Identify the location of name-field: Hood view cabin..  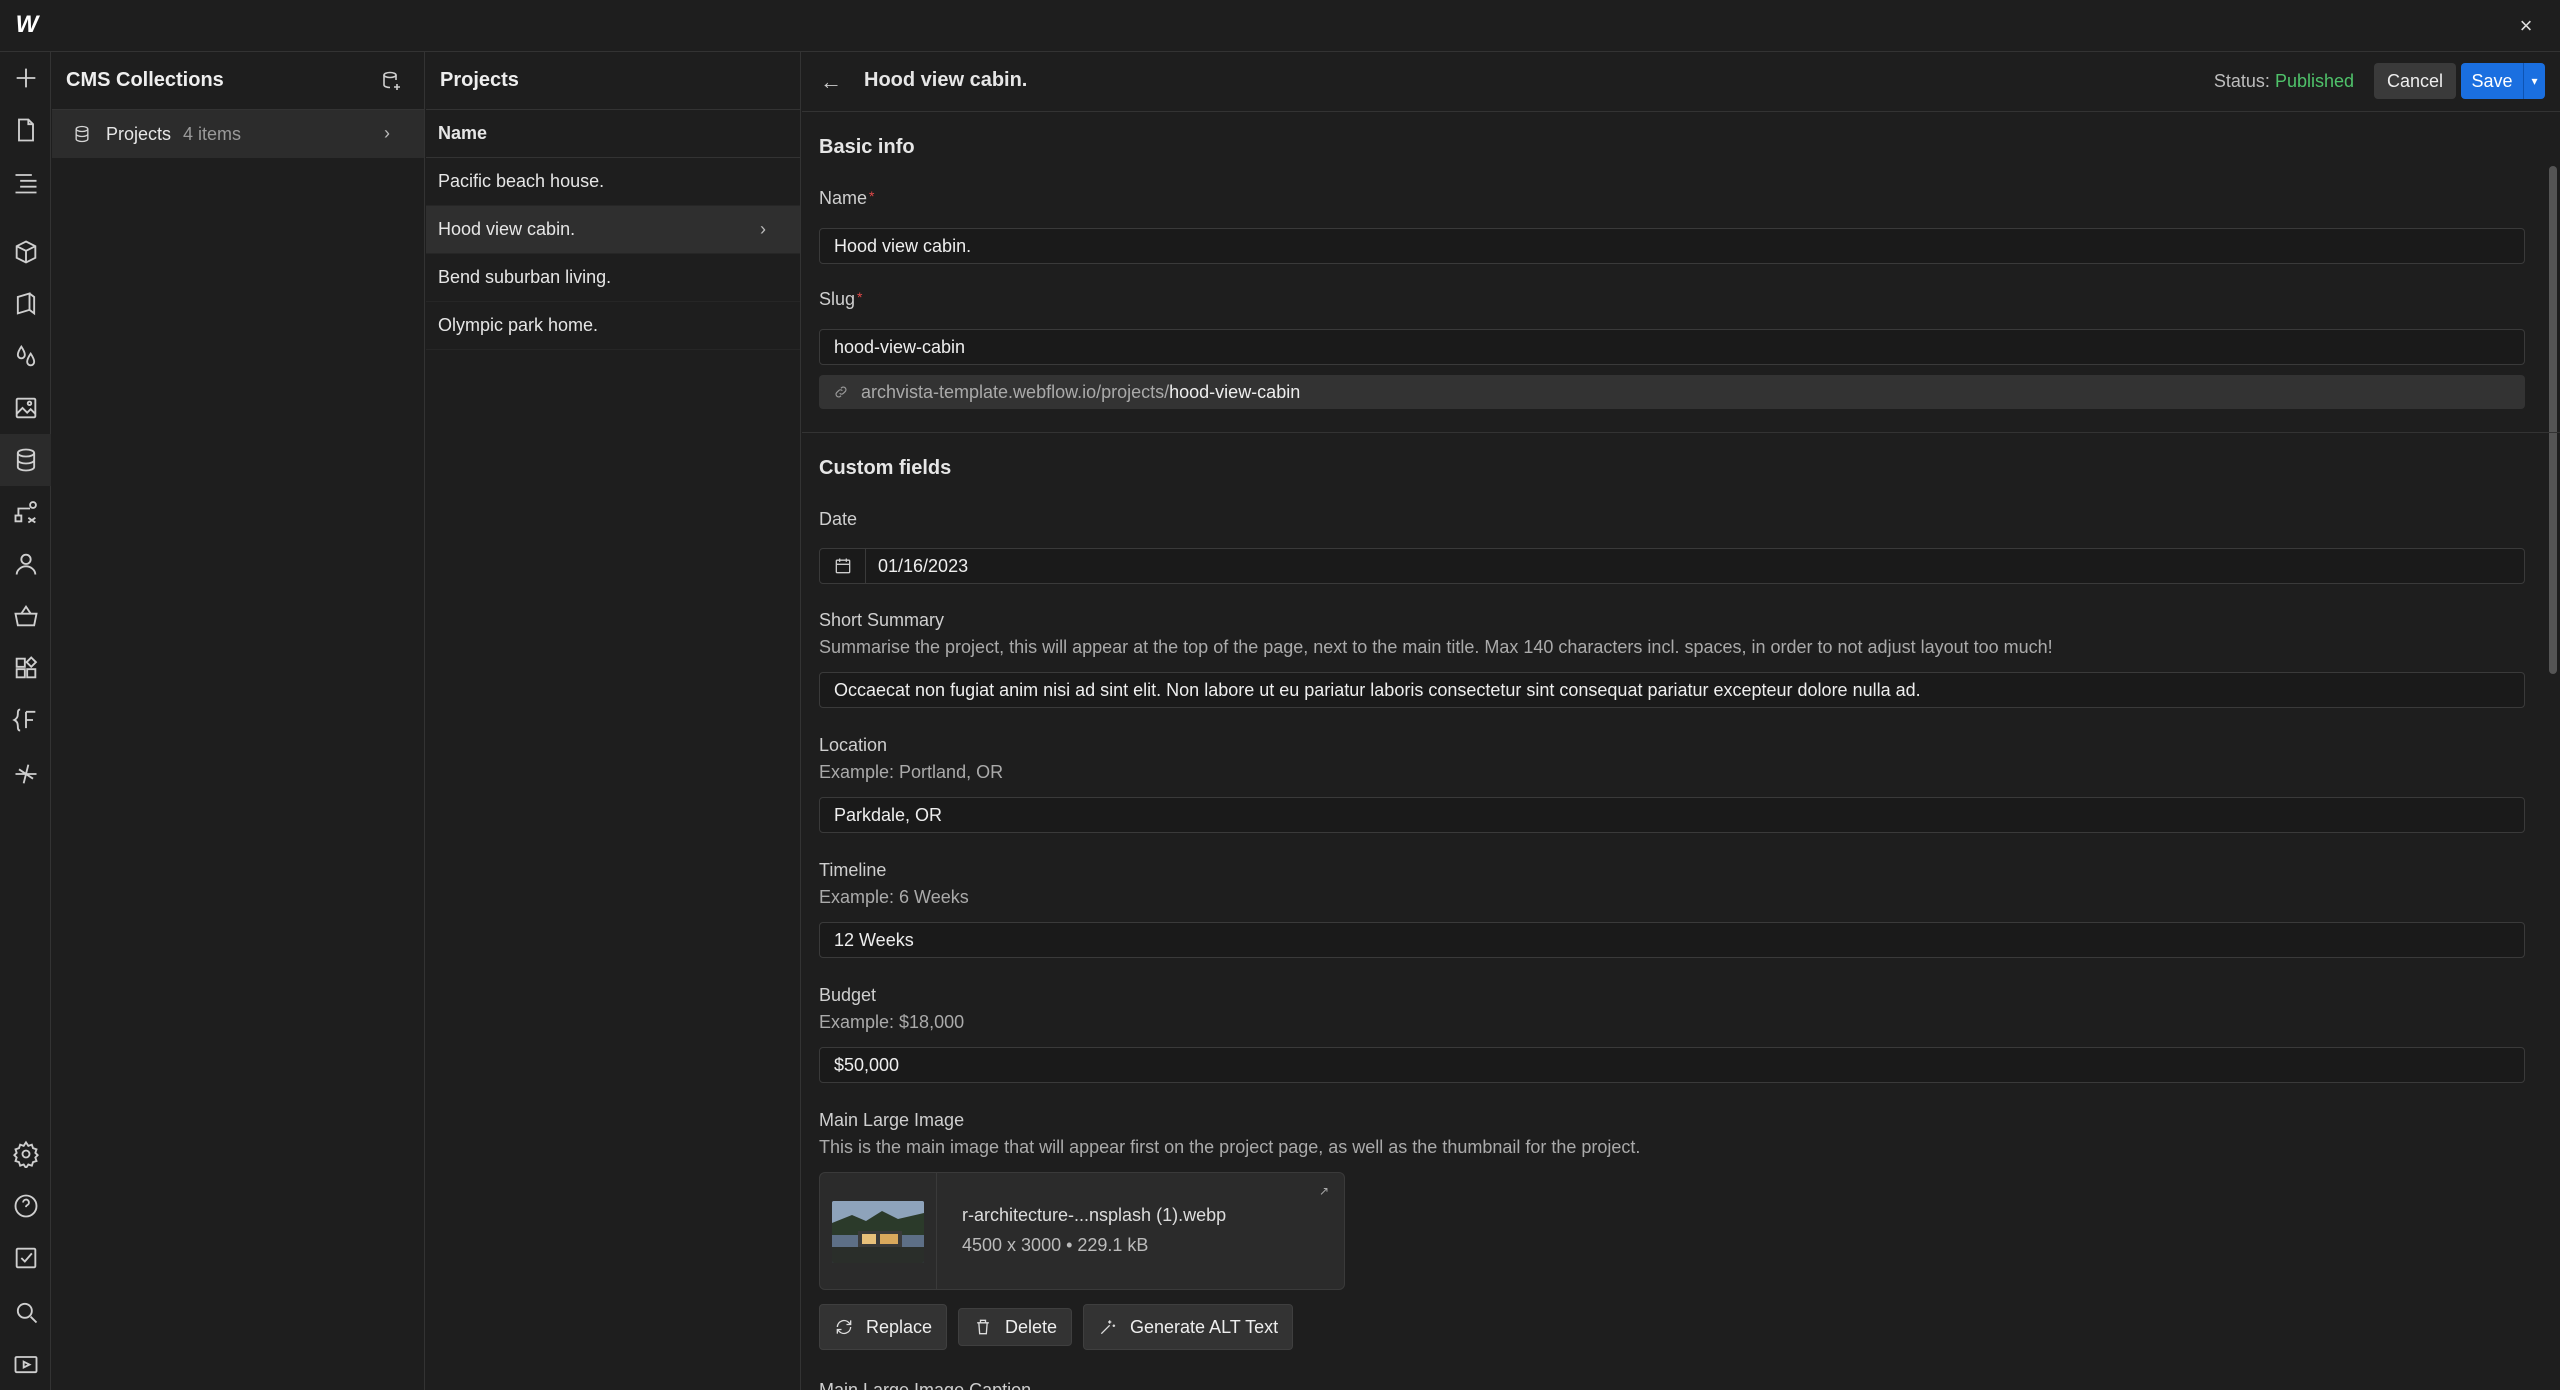
(1672, 246).